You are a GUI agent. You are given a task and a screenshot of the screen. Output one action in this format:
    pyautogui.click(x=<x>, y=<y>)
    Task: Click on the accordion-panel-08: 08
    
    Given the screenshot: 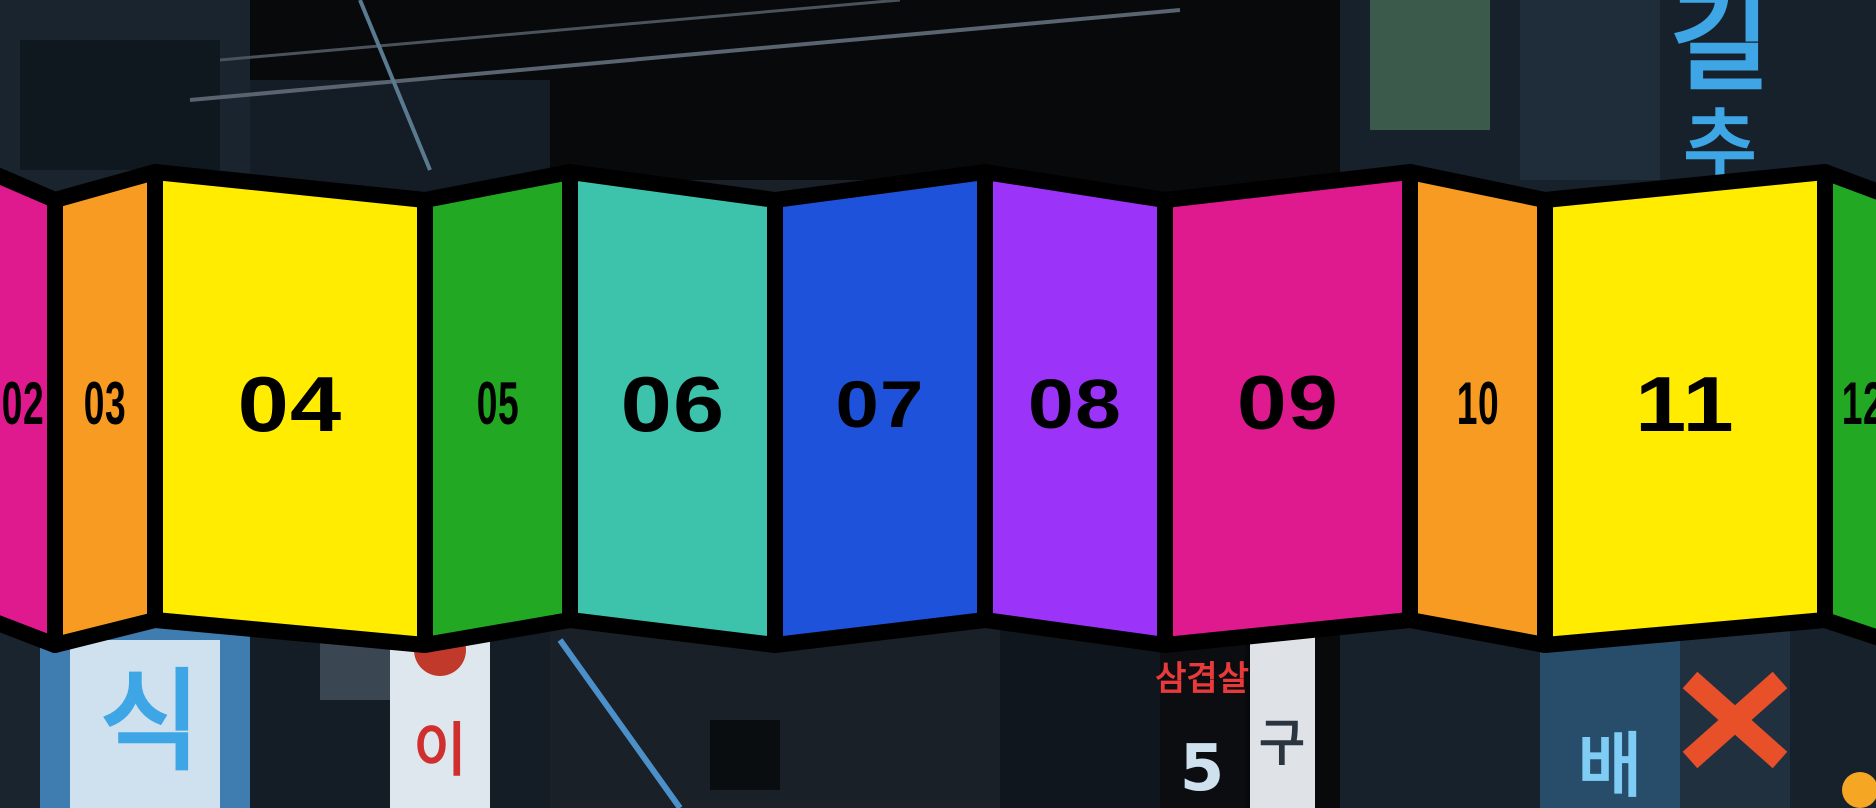 What is the action you would take?
    pyautogui.click(x=1075, y=404)
    